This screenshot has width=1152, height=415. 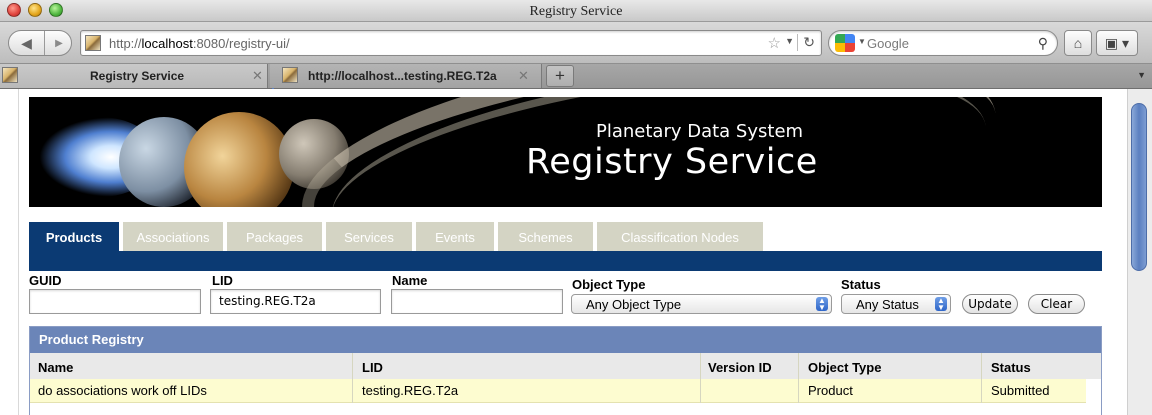 I want to click on browser-tab-localhost: http://localhost...testing.REG.T2a ✕, so click(x=406, y=76).